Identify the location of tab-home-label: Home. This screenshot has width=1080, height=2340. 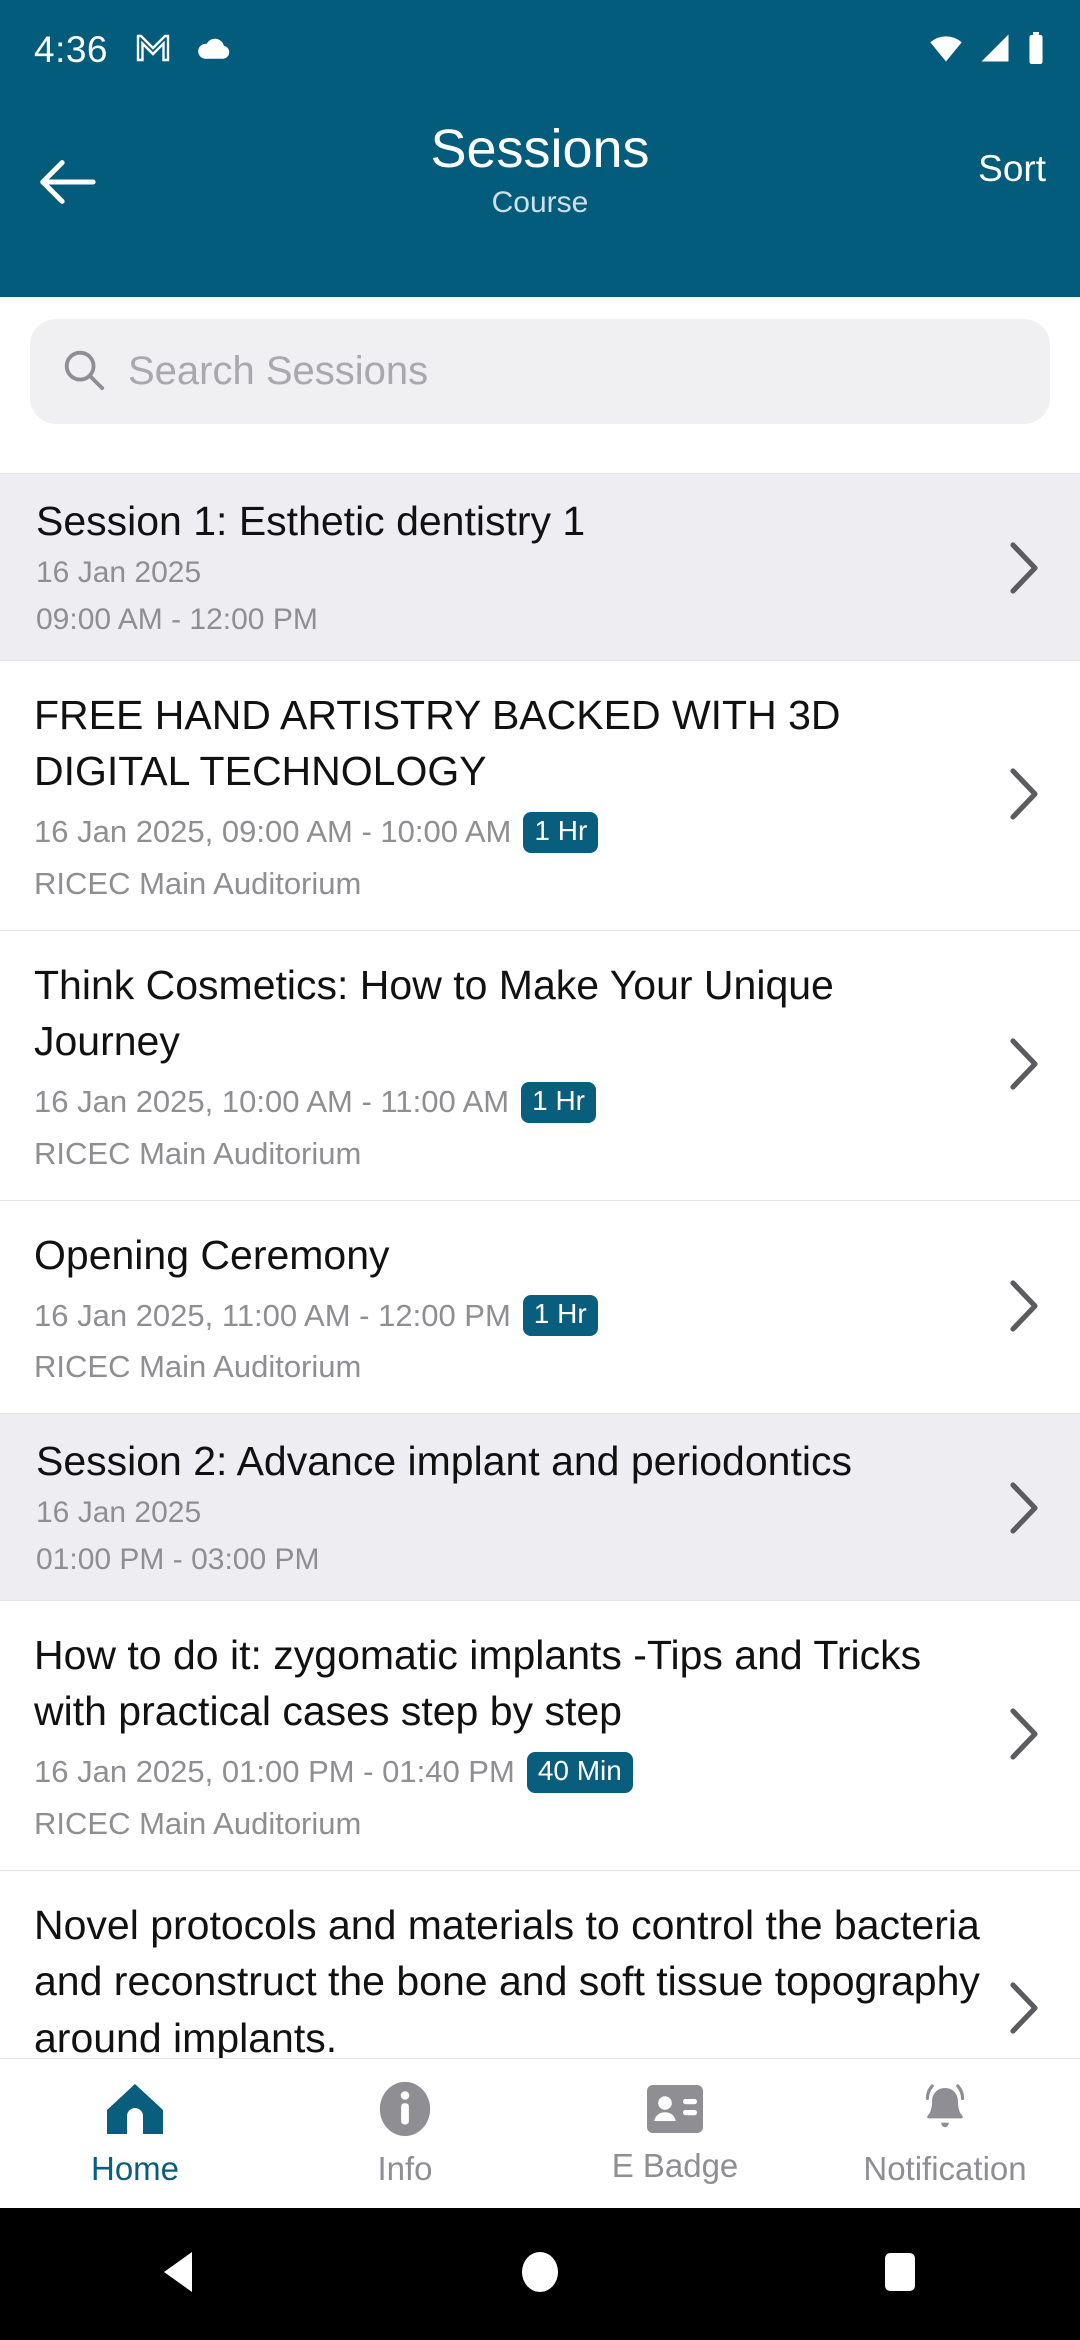
(135, 2168).